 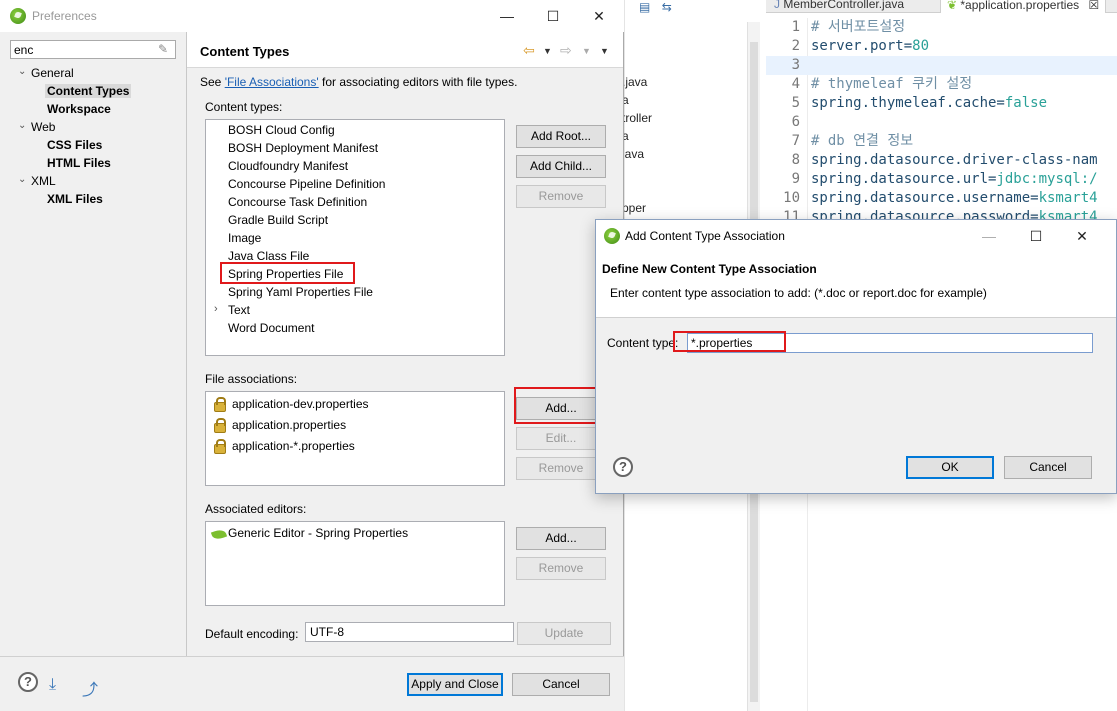 I want to click on import-icon: ⤓, so click(x=52, y=685).